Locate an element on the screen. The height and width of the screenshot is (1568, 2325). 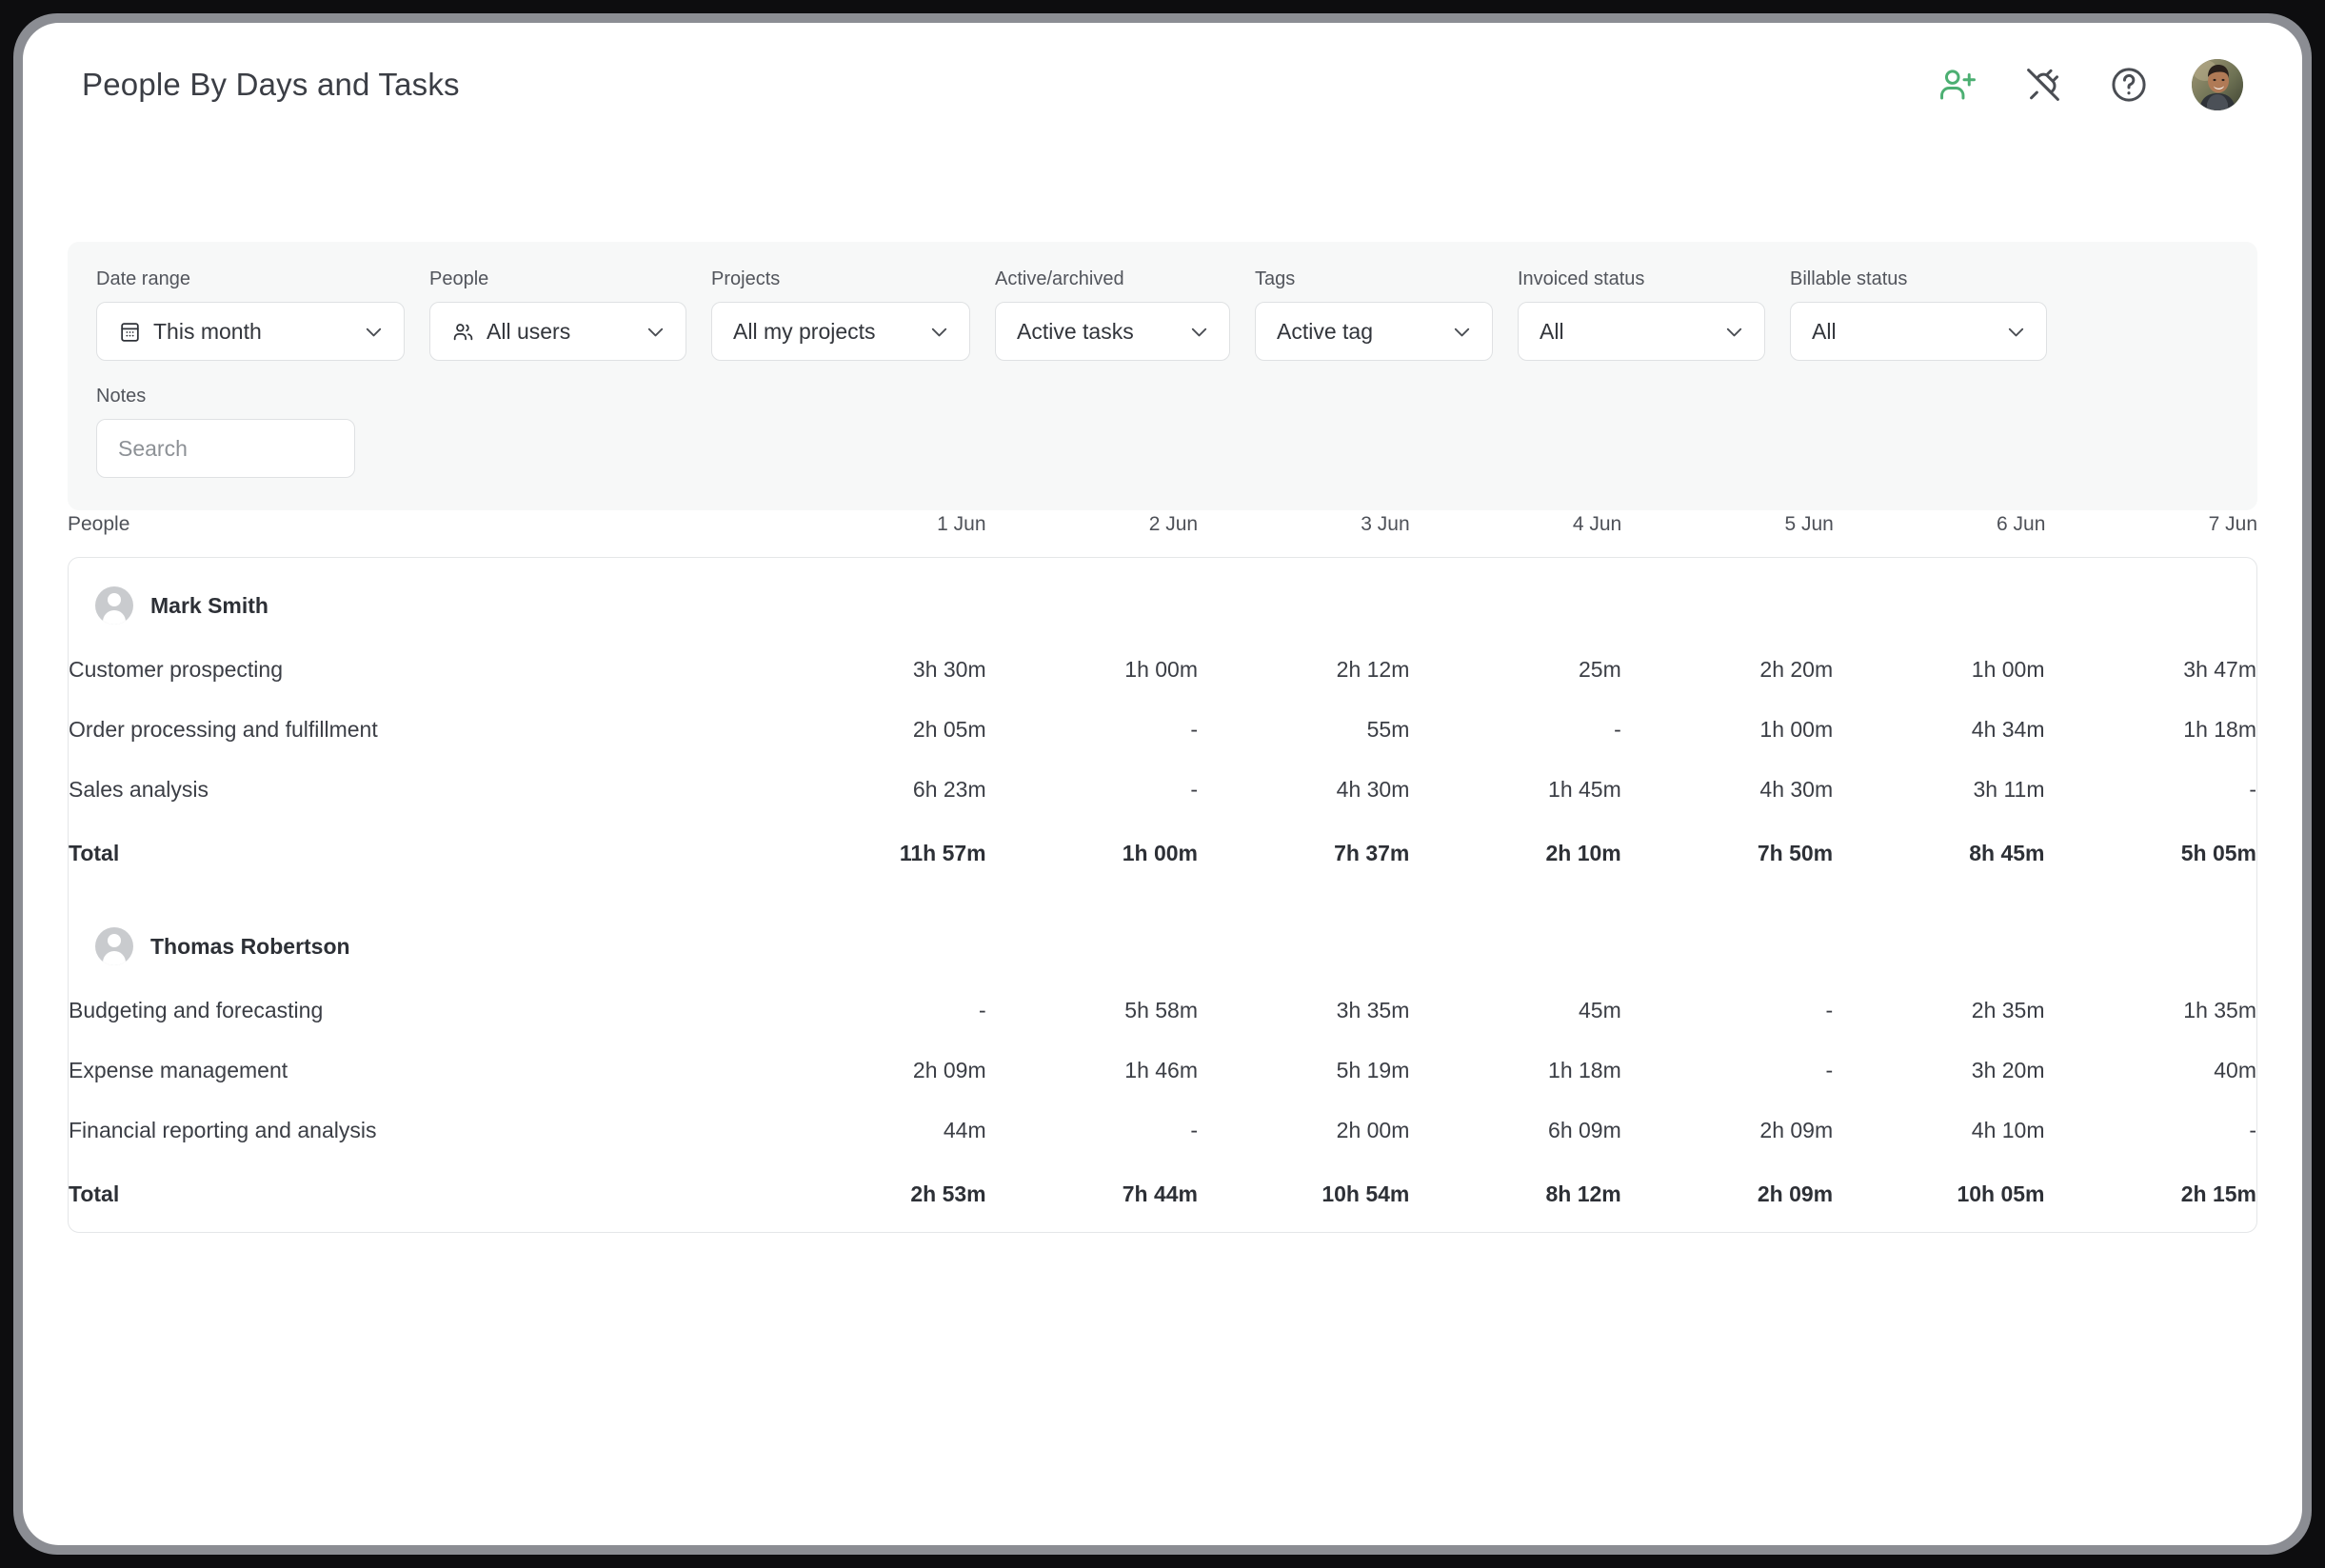
projects-select: All my projects is located at coordinates (840, 332).